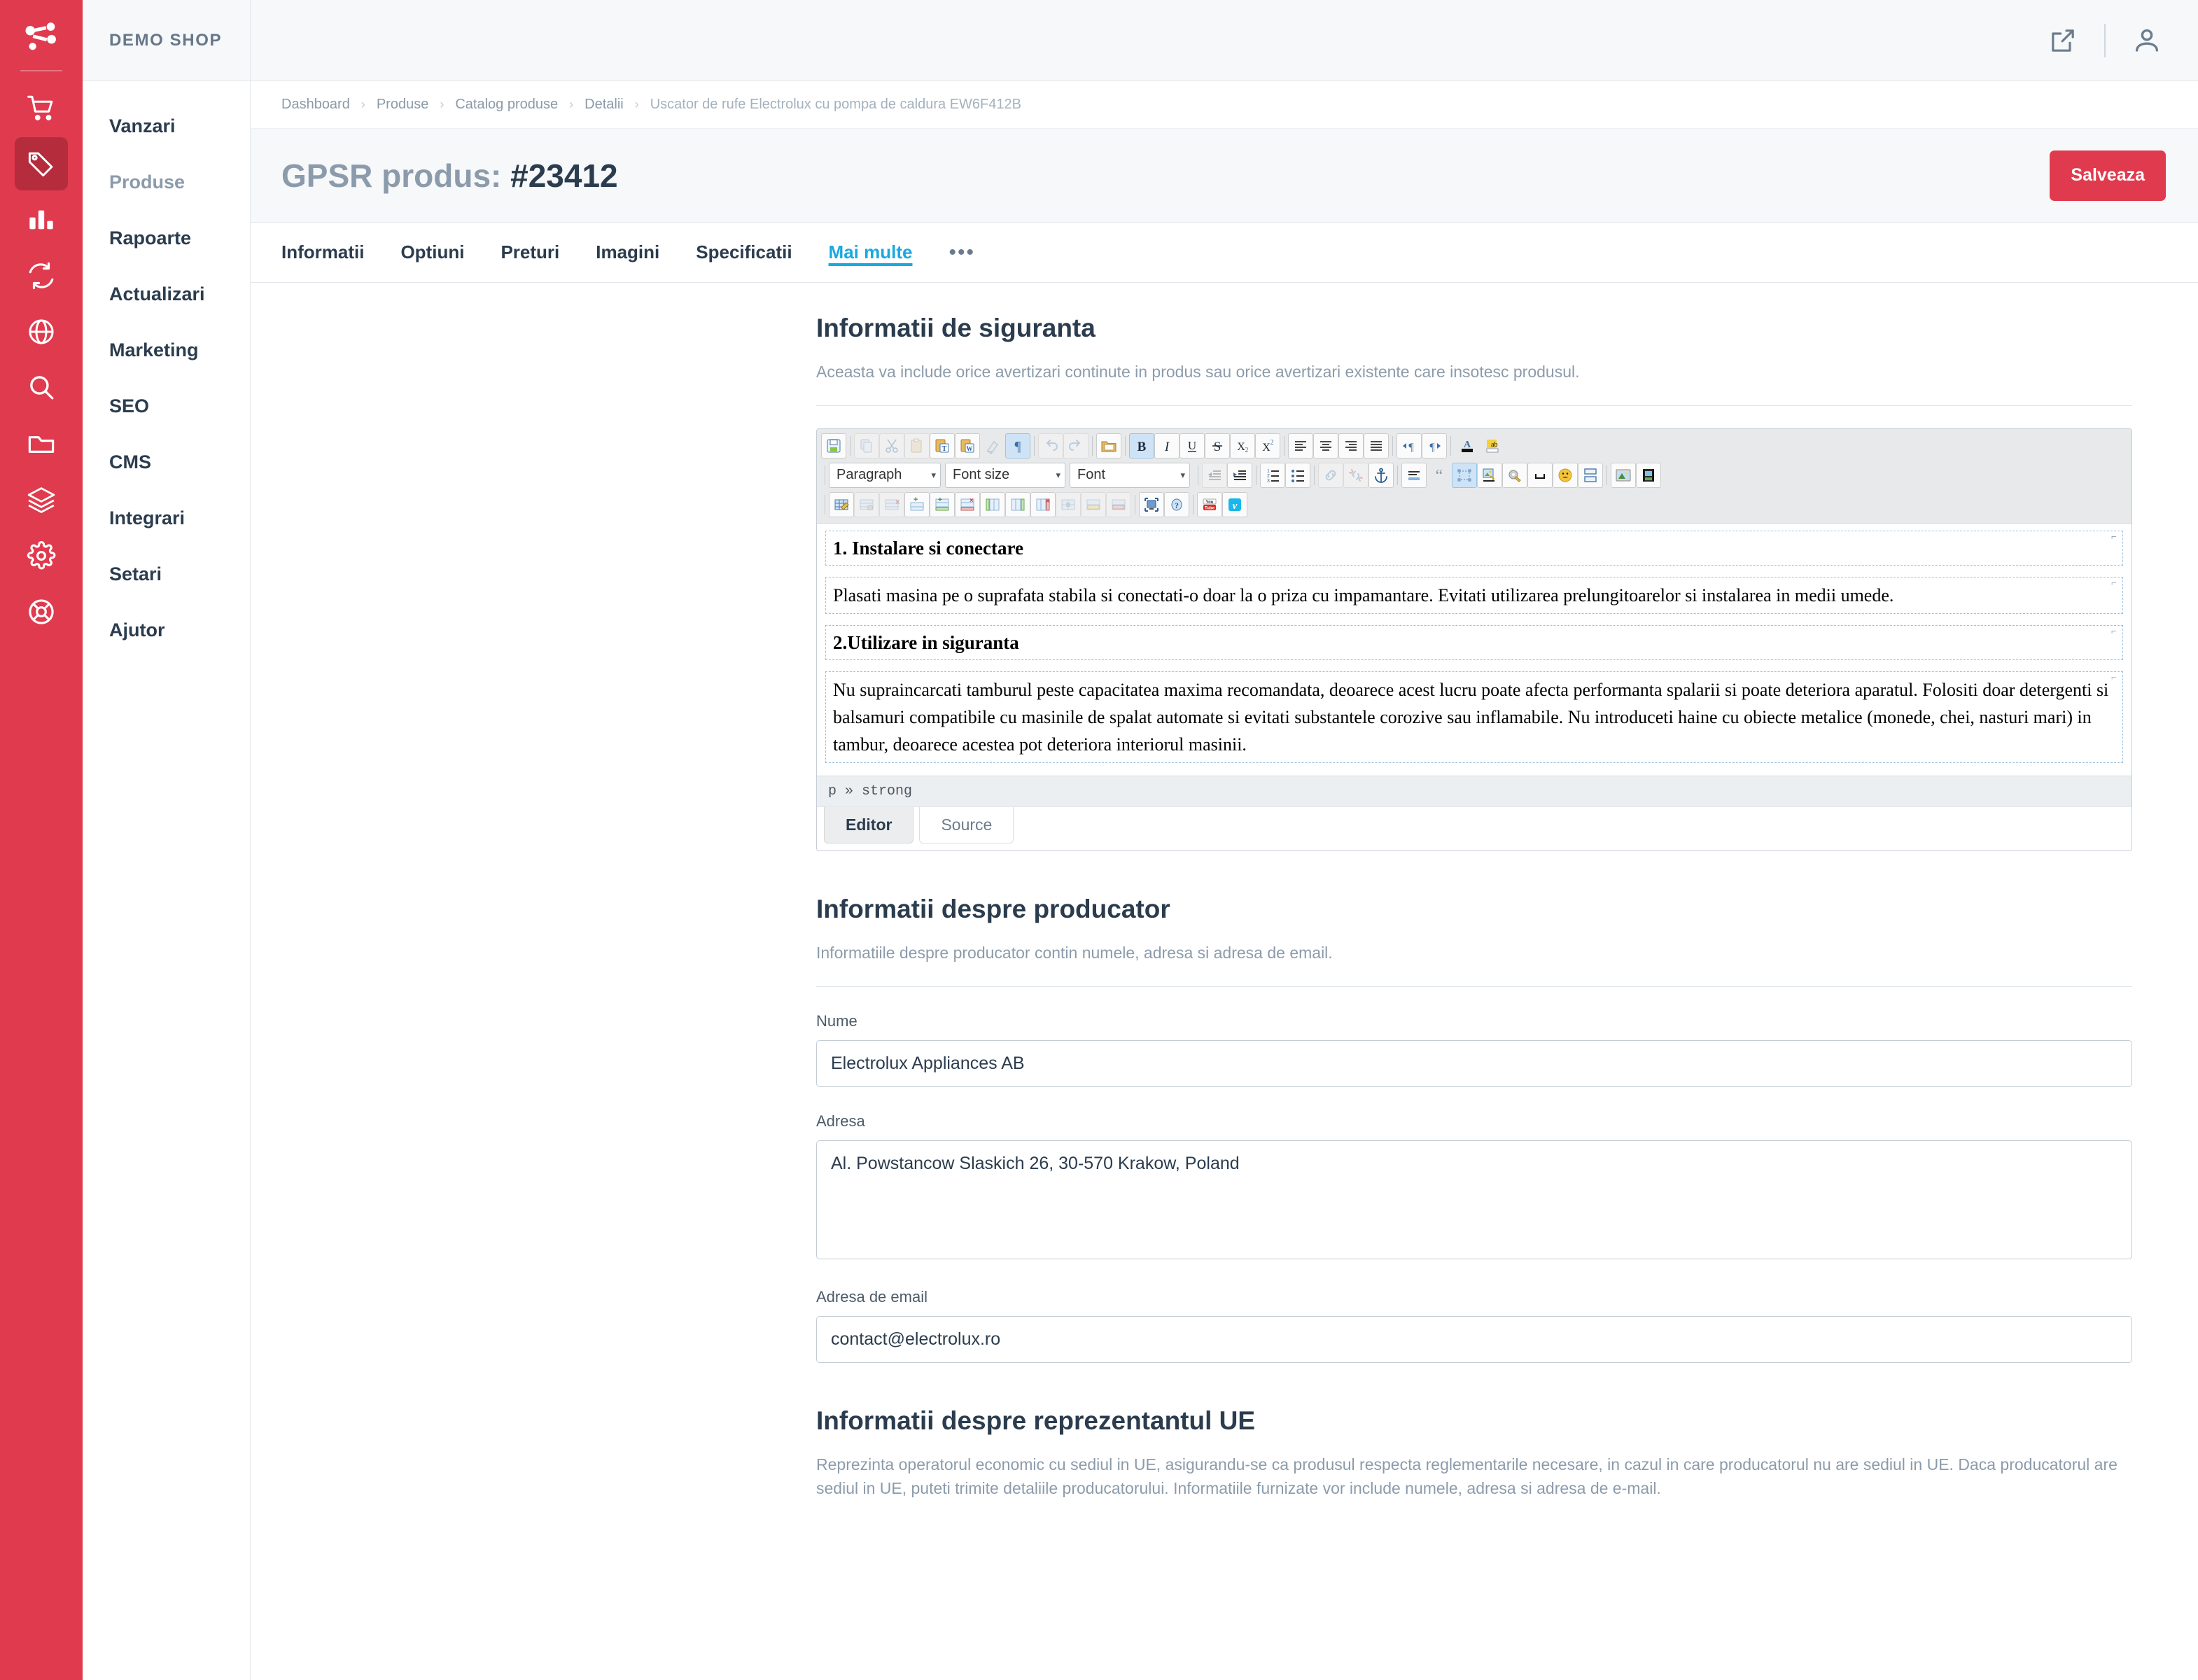 The height and width of the screenshot is (1680, 2198). What do you see at coordinates (41, 219) in the screenshot?
I see `rail-item-reports` at bounding box center [41, 219].